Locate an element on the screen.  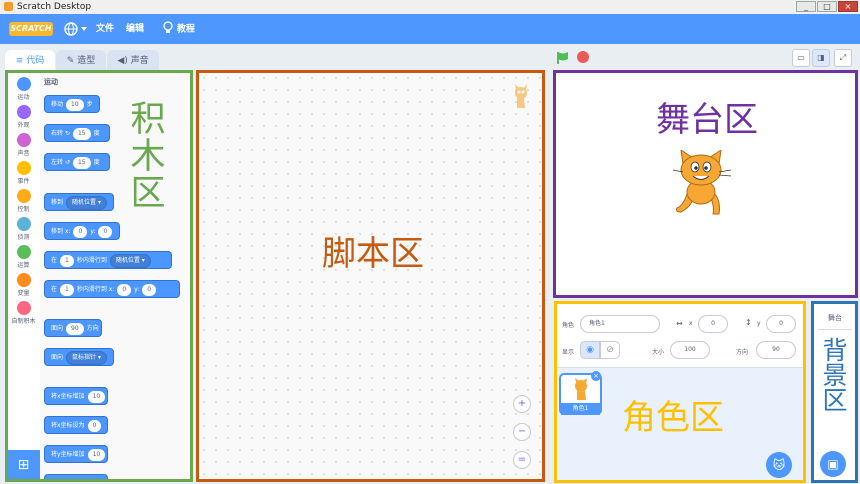
sprite-name-input: 角色1 is located at coordinates (620, 324).